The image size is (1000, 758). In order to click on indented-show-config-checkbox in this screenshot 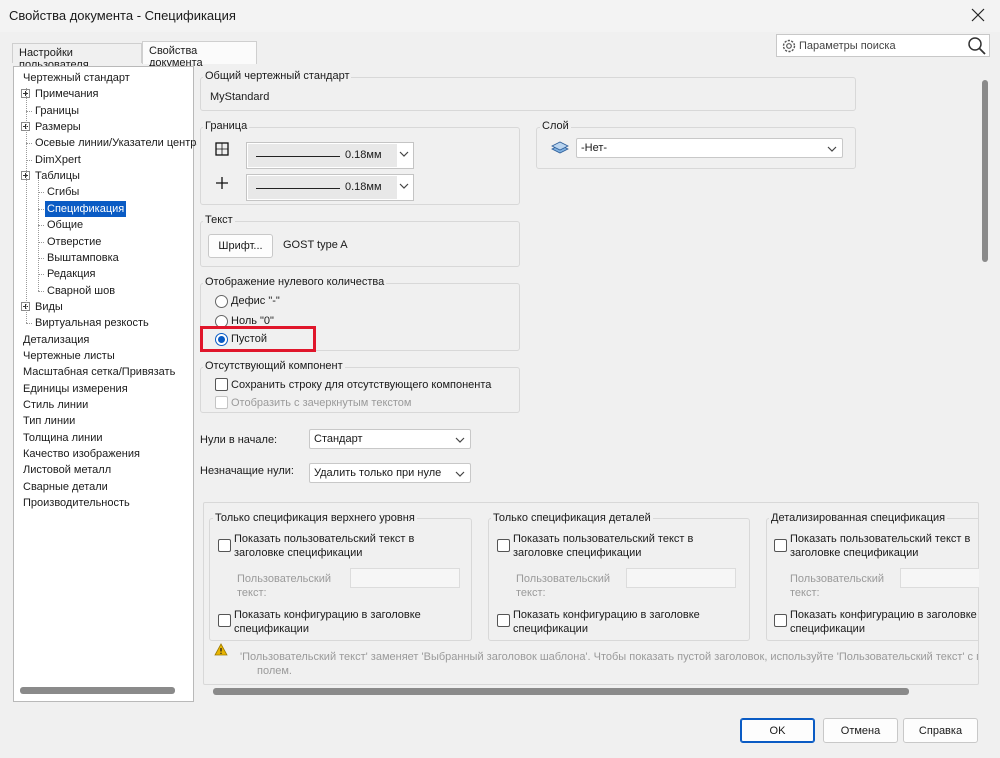, I will do `click(780, 620)`.